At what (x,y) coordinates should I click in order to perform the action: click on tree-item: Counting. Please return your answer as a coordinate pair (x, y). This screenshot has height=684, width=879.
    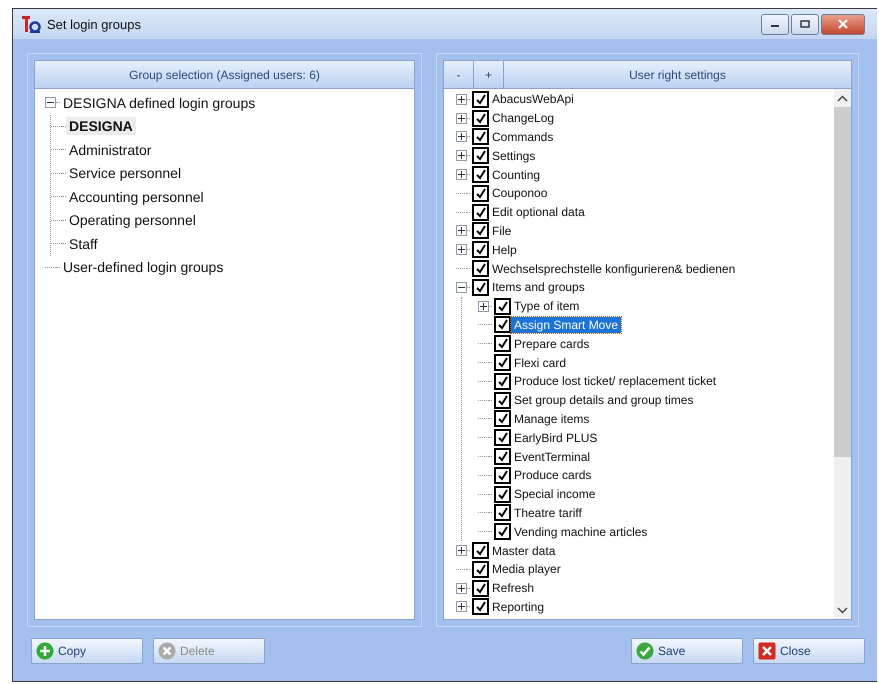
    Looking at the image, I should click on (516, 174).